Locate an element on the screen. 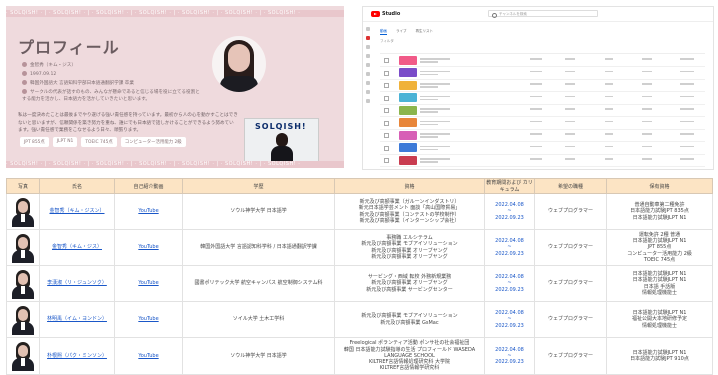 The height and width of the screenshot is (375, 718). profile-name-row: 金智秀（キム・ジス） is located at coordinates (49, 65).